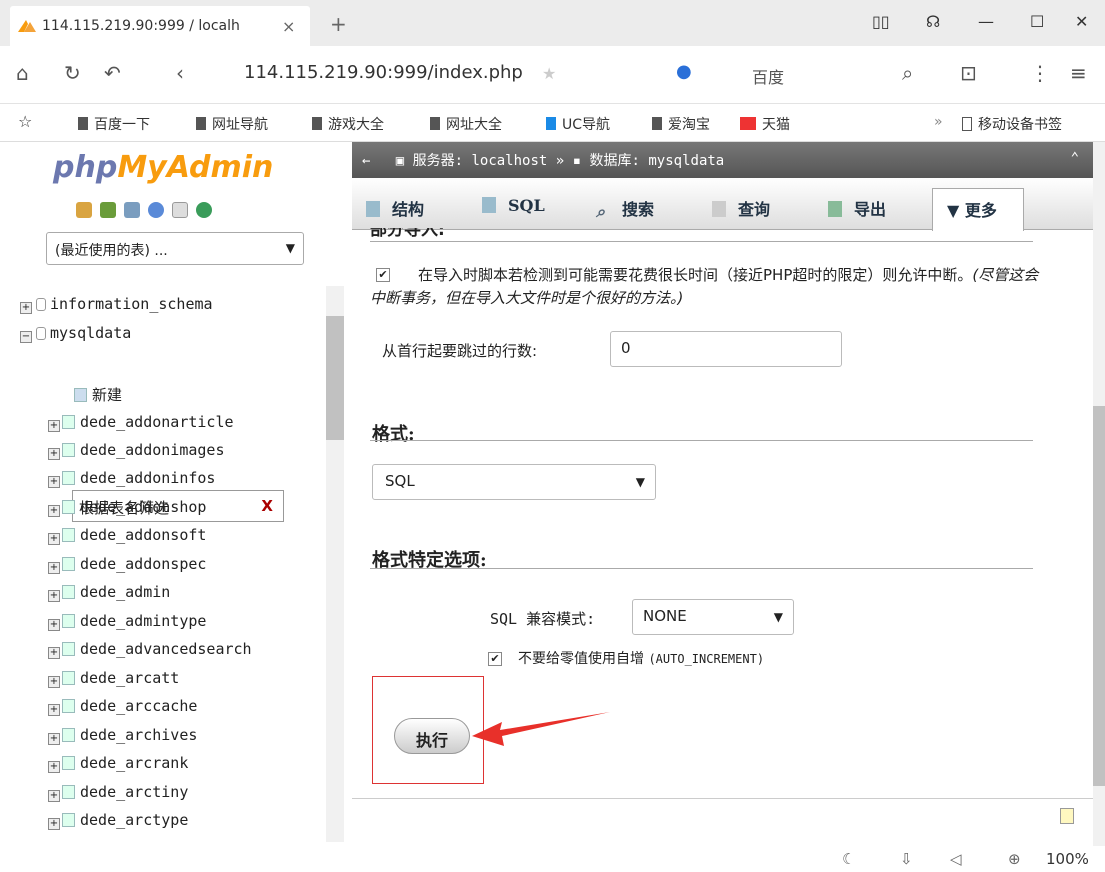  Describe the element at coordinates (986, 21) in the screenshot. I see `minimize-icon: —` at that location.